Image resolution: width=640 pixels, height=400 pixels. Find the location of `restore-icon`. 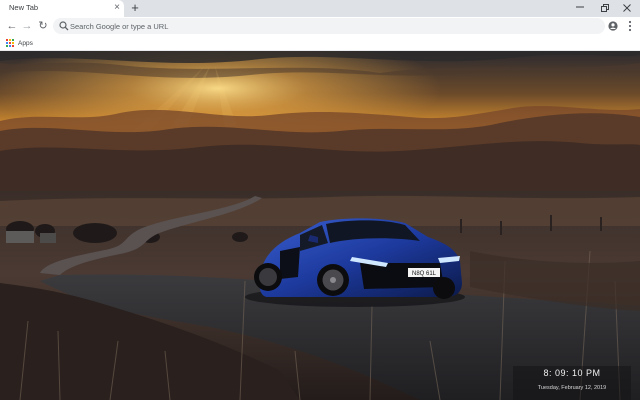

restore-icon is located at coordinates (605, 8).